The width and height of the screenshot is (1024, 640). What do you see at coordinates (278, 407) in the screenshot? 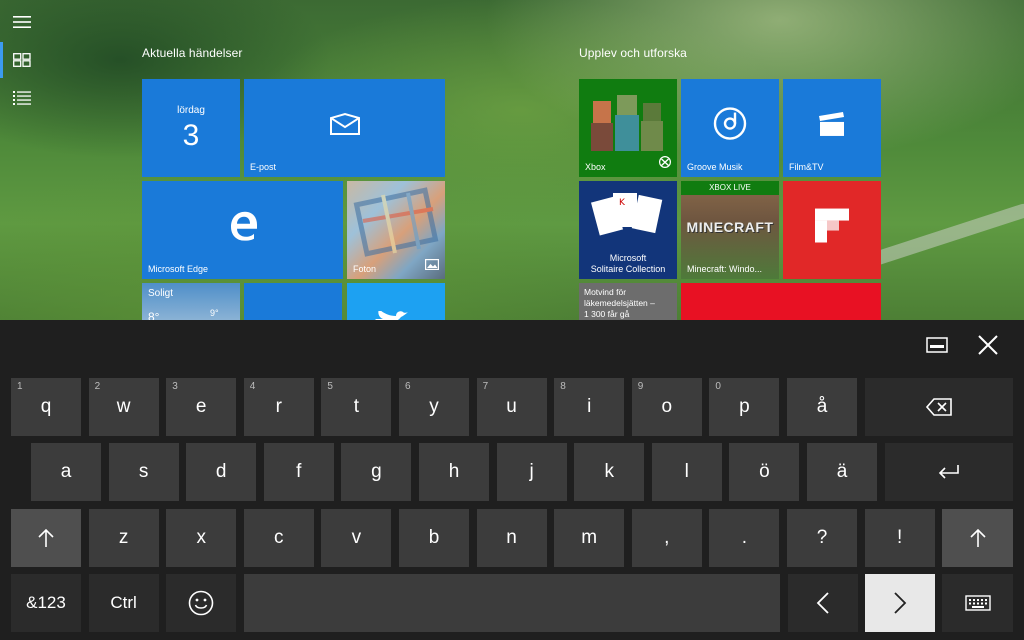
I see `key-r: 4r` at bounding box center [278, 407].